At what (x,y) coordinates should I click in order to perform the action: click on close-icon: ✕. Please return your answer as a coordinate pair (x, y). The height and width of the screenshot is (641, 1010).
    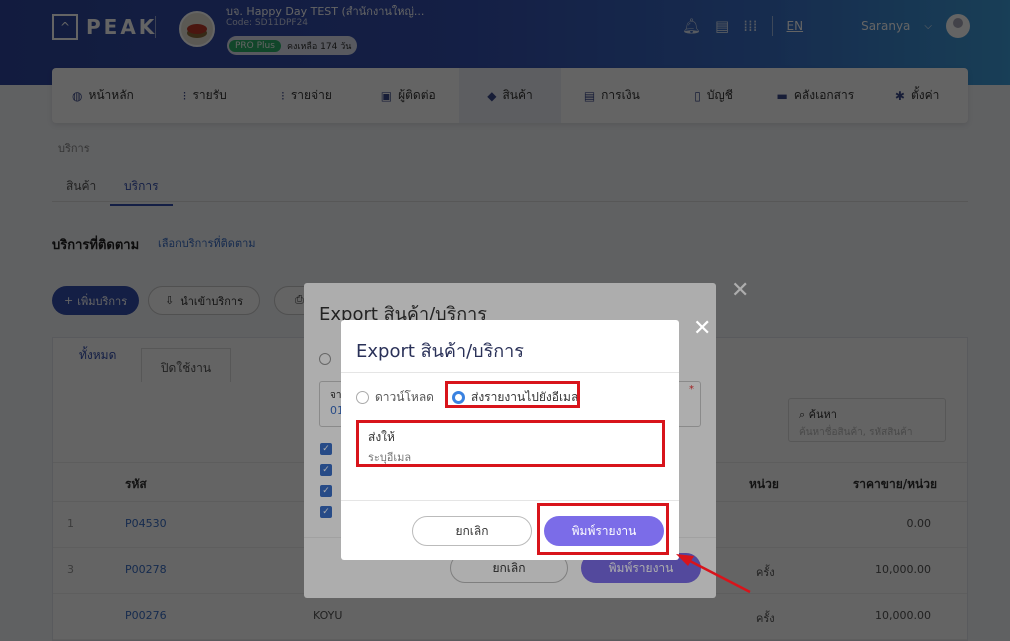
    Looking at the image, I should click on (702, 329).